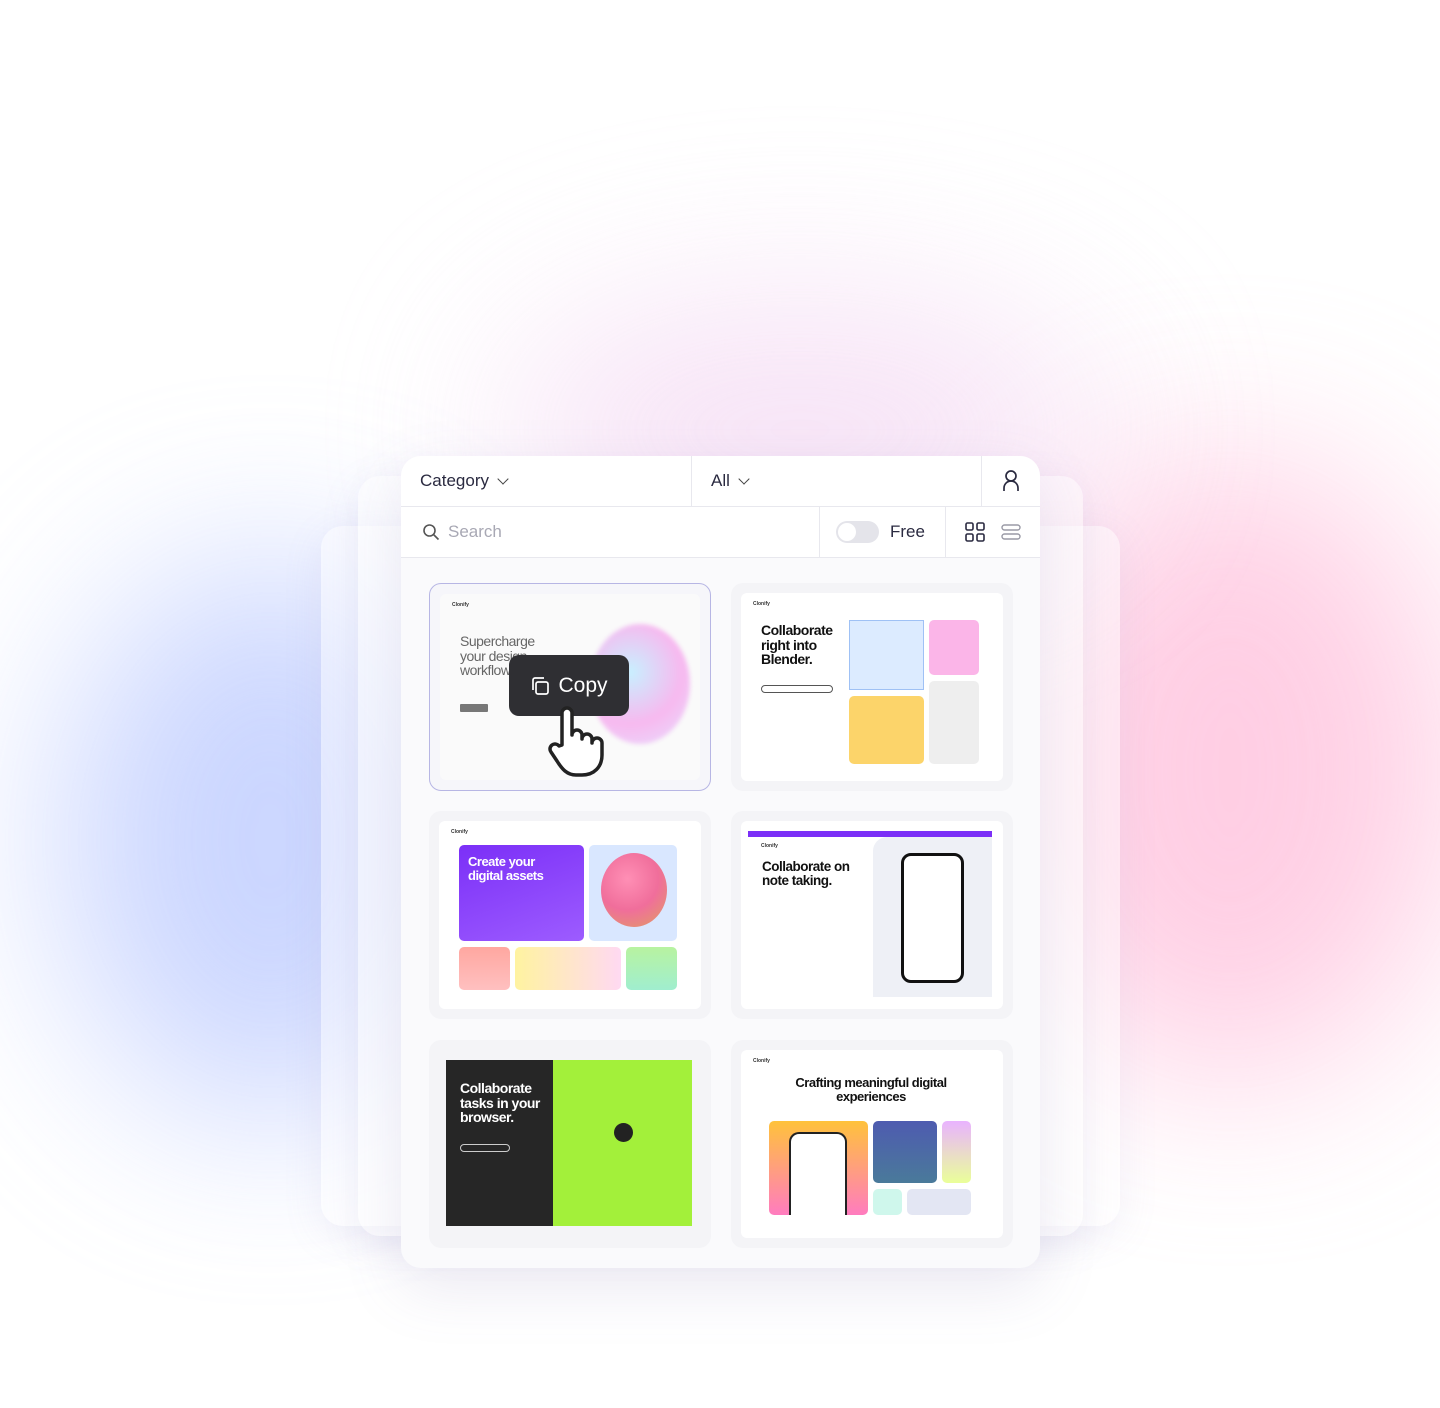 The width and height of the screenshot is (1440, 1408). What do you see at coordinates (570, 1144) in the screenshot?
I see `template-card: Collaborate tasks in your browser.` at bounding box center [570, 1144].